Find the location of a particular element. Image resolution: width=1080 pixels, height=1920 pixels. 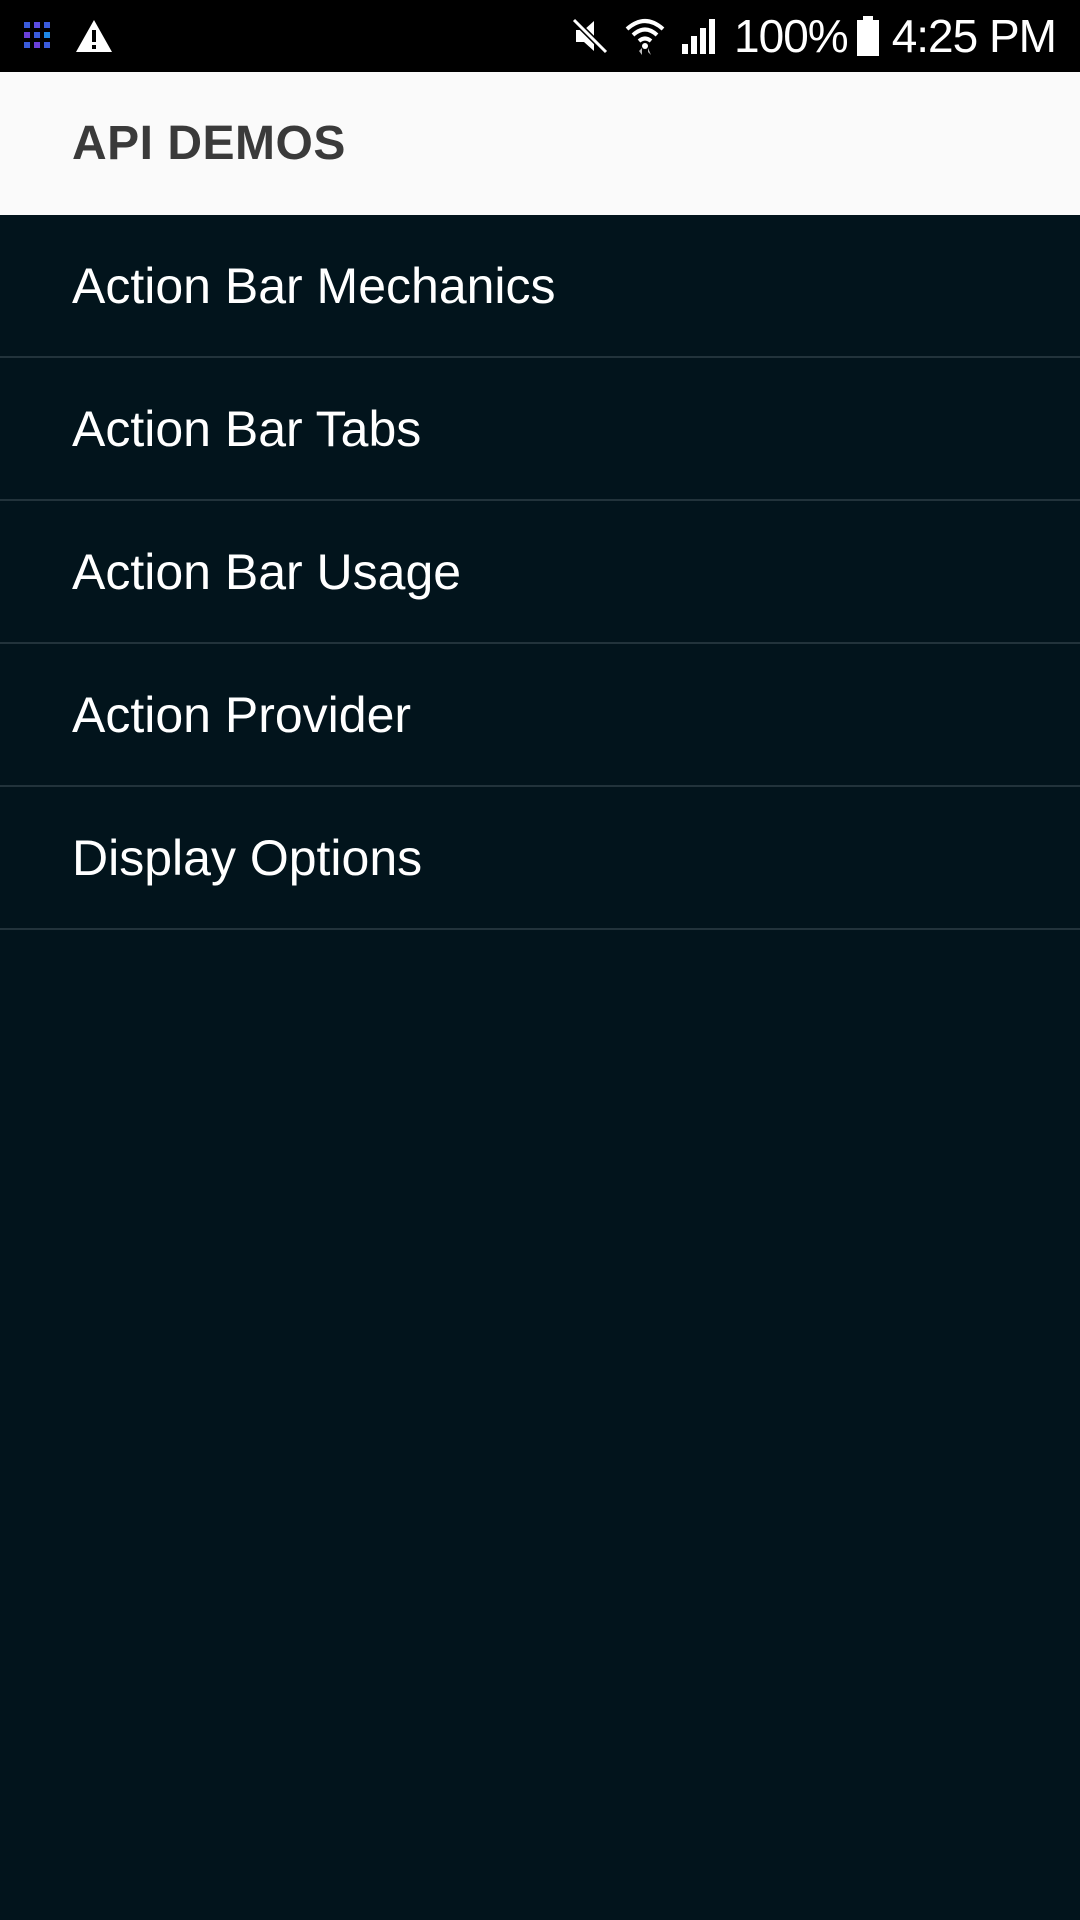

page-title: API DEMOS is located at coordinates (209, 143).